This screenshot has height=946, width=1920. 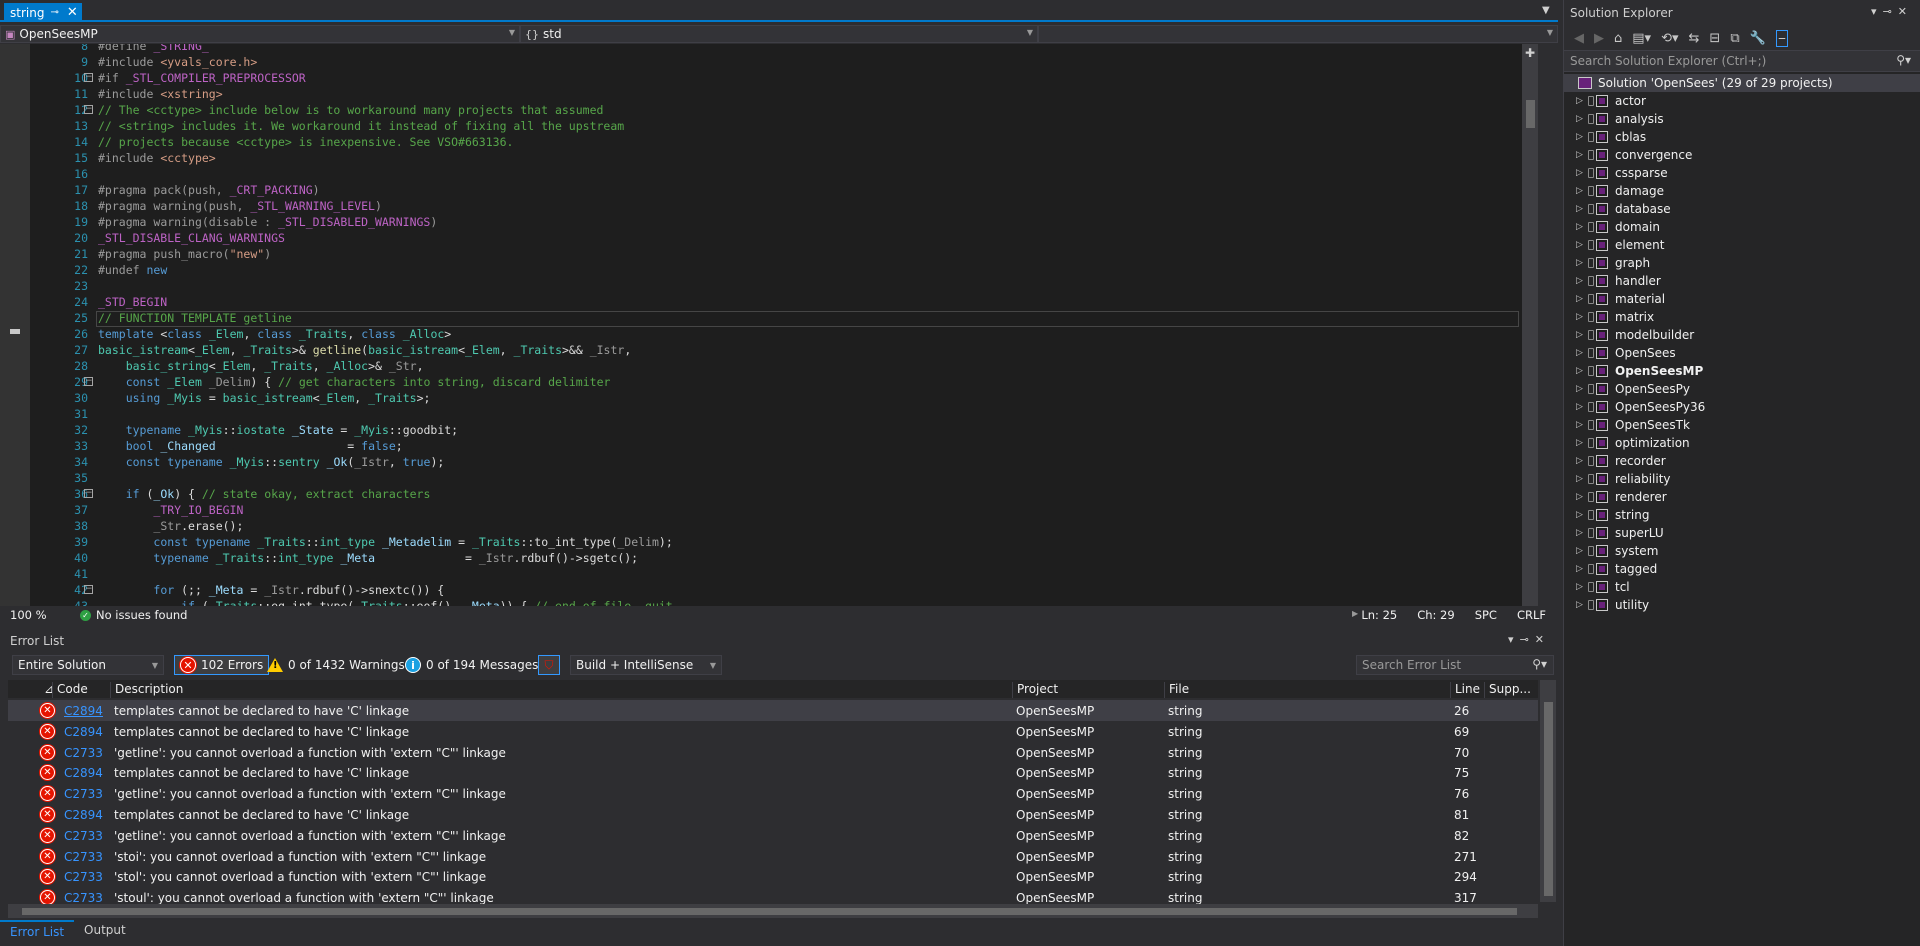 What do you see at coordinates (88, 665) in the screenshot?
I see `scope-filter-dropdown: Entire Solution ▼` at bounding box center [88, 665].